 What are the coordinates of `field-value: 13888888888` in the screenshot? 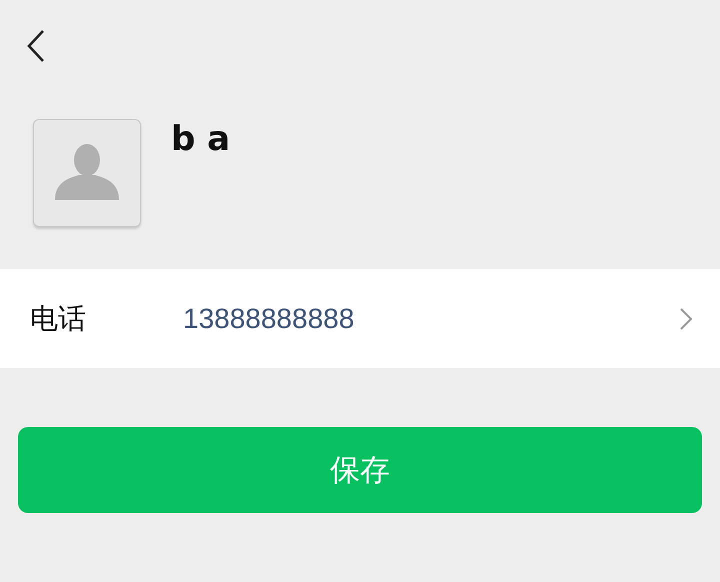 It's located at (268, 318).